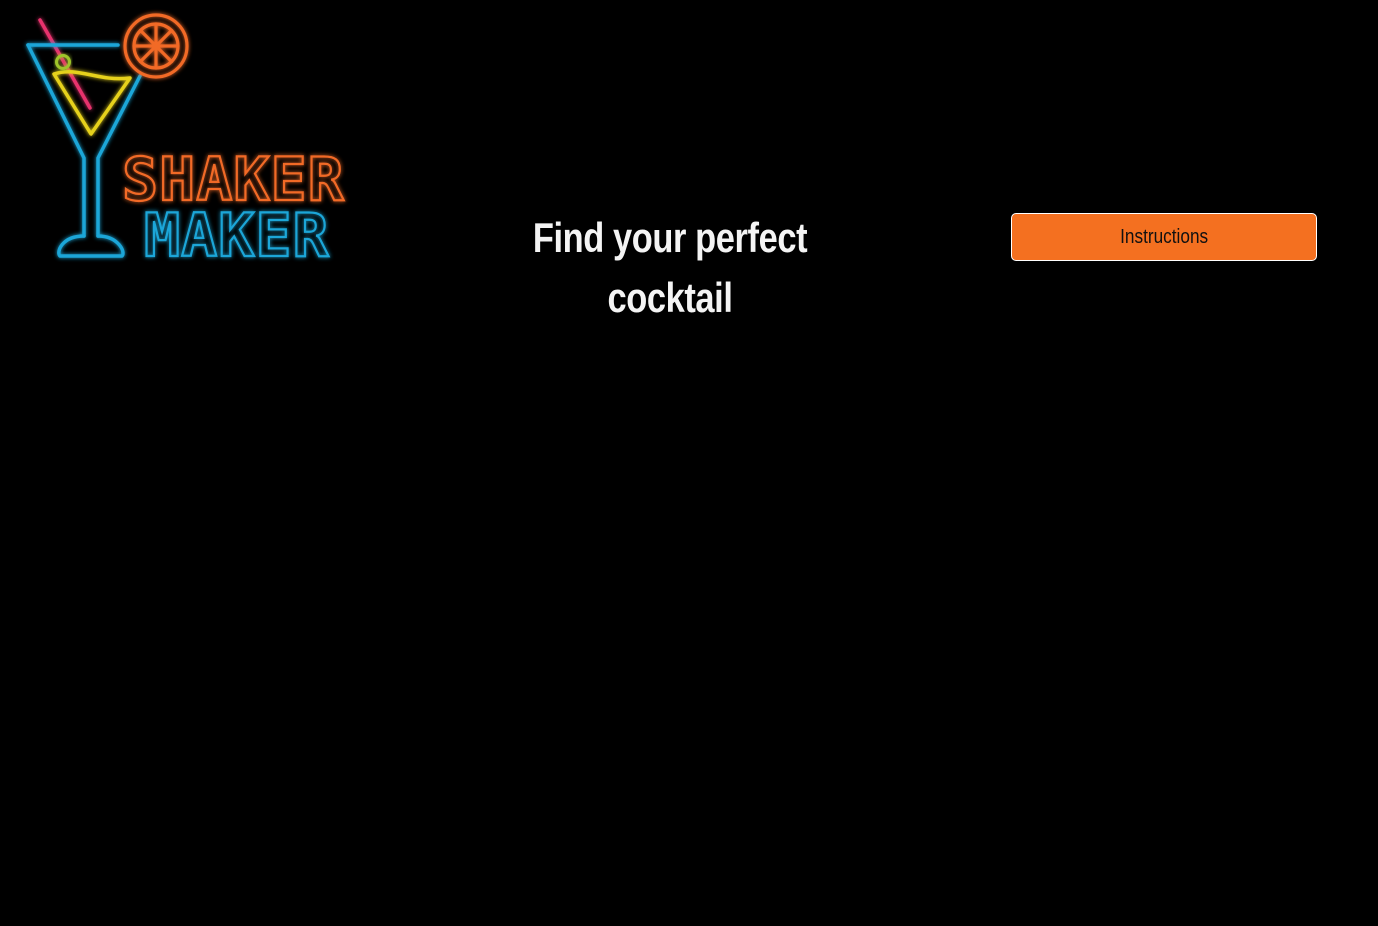 Image resolution: width=1378 pixels, height=926 pixels. Describe the element at coordinates (237, 236) in the screenshot. I see `logo-word-maker: MAKER` at that location.